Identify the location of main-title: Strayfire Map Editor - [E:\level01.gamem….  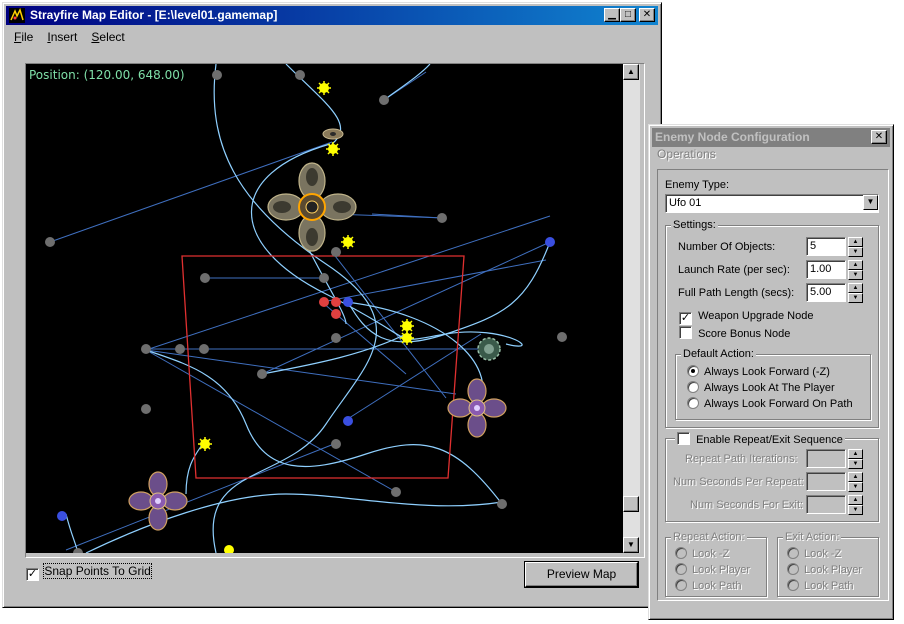
(154, 15).